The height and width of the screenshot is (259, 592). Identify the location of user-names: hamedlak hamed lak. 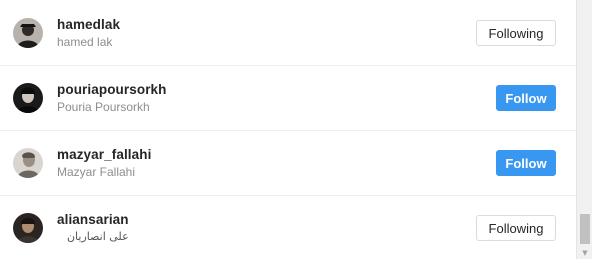
(88, 33).